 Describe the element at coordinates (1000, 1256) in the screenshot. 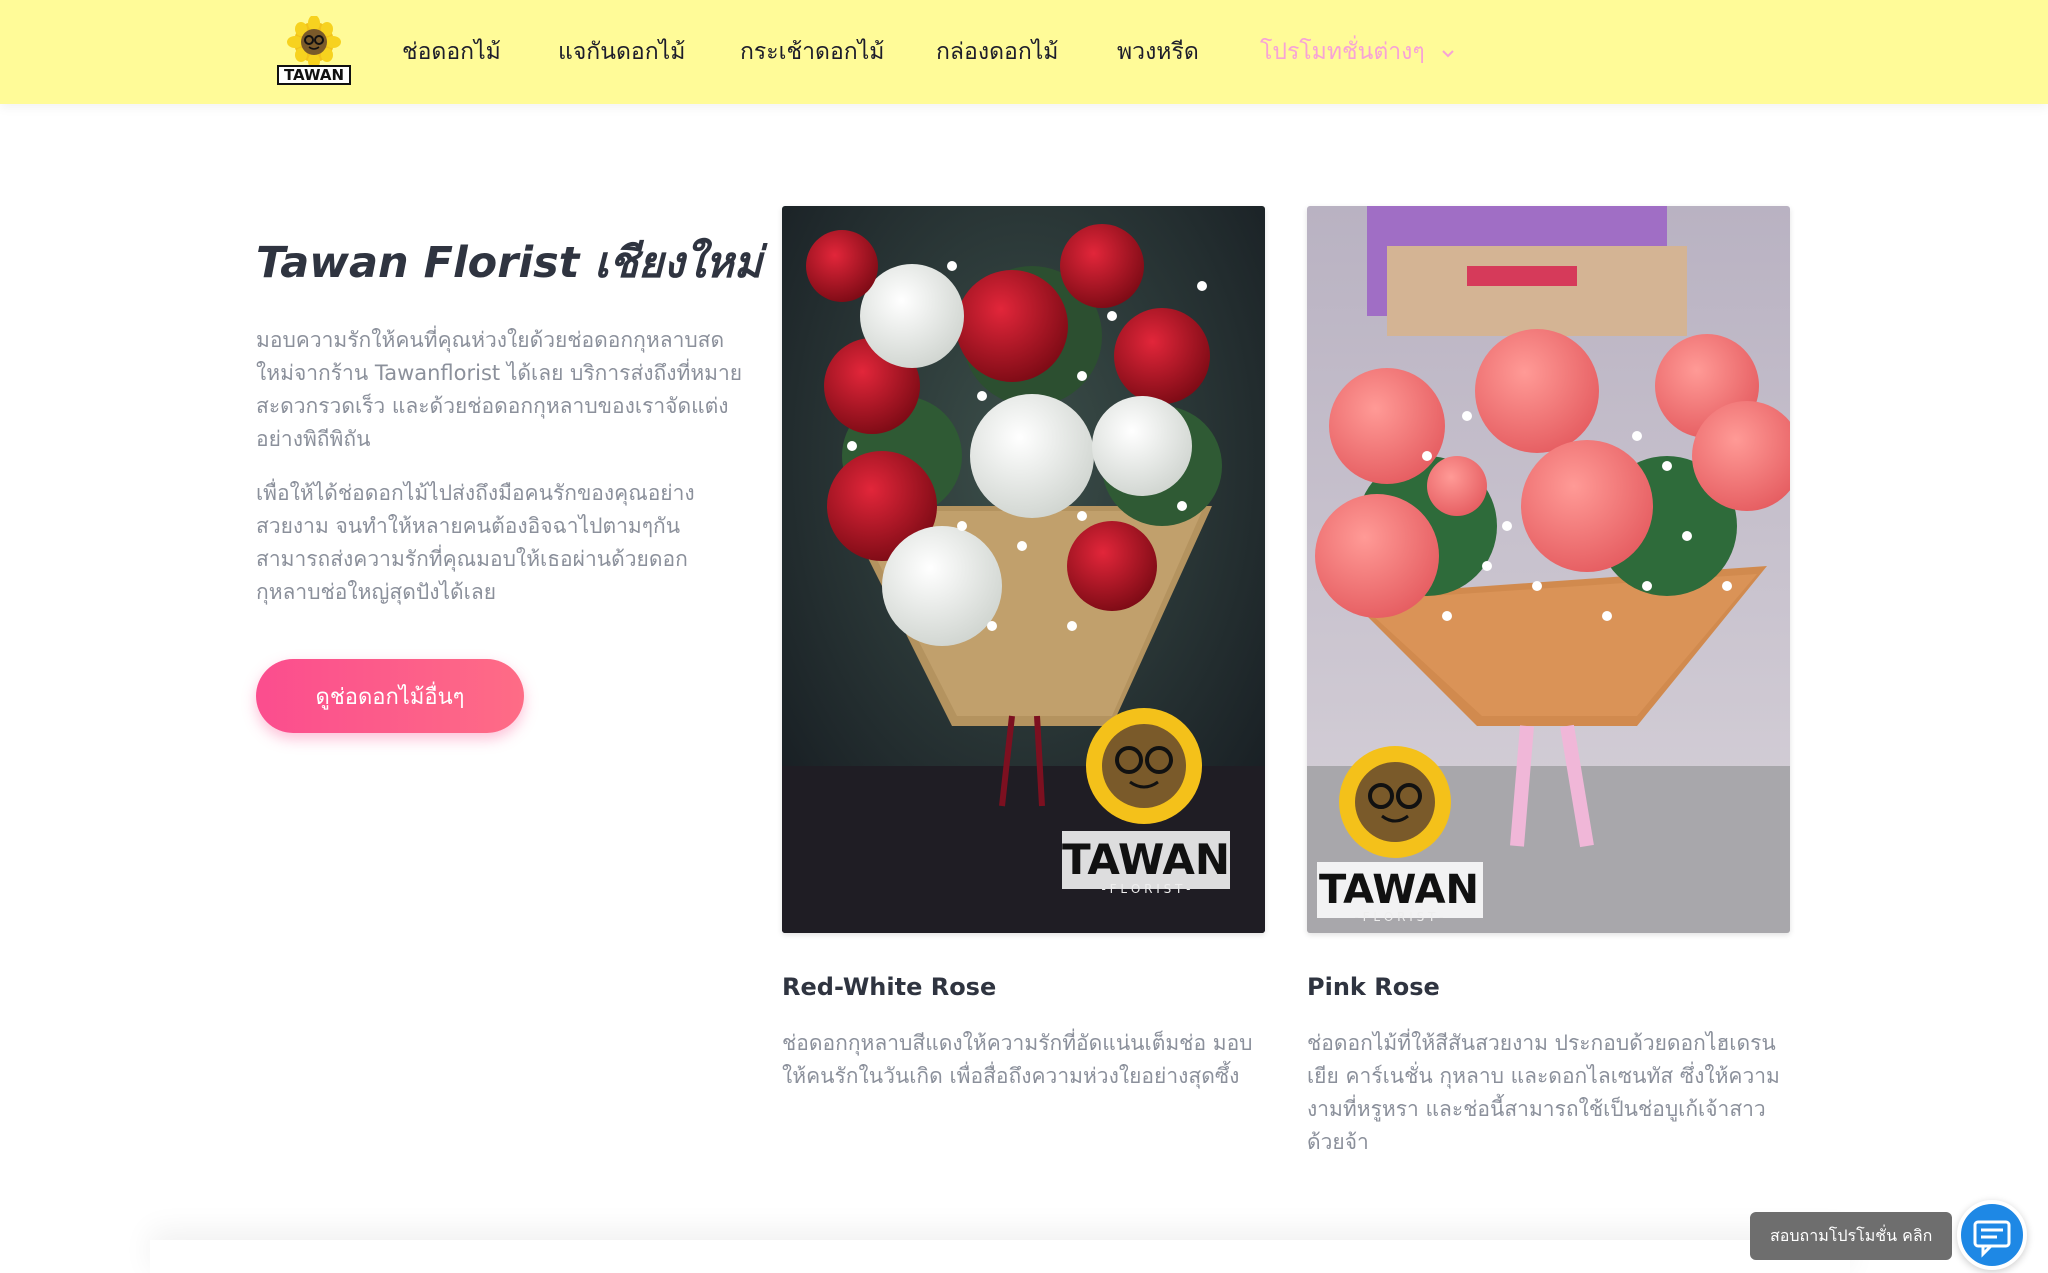

I see `section-divider-shadow` at that location.